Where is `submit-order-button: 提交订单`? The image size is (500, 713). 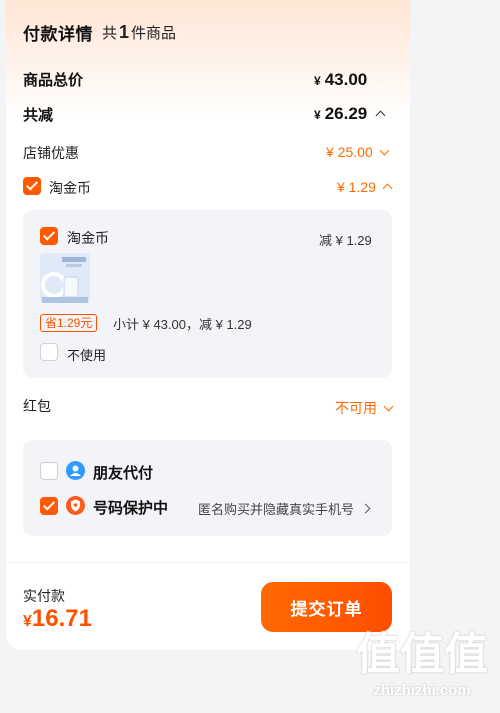 submit-order-button: 提交订单 is located at coordinates (326, 607).